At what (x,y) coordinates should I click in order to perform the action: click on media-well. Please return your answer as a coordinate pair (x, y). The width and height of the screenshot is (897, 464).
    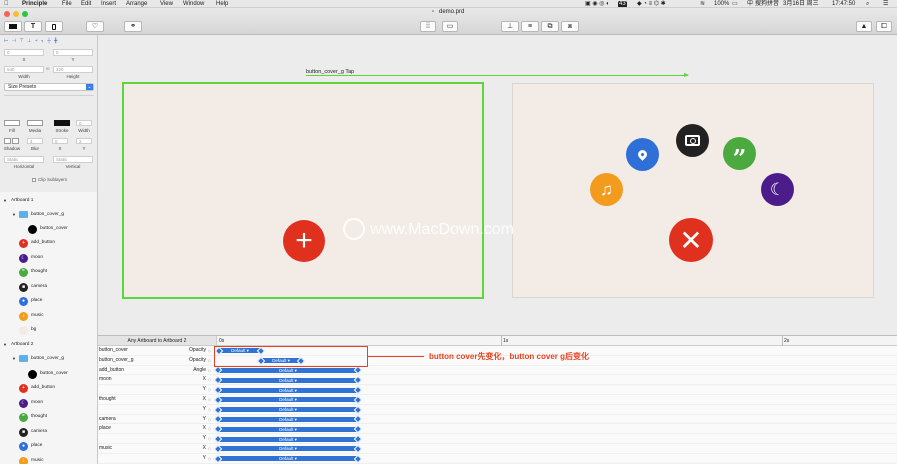
    Looking at the image, I should click on (35, 123).